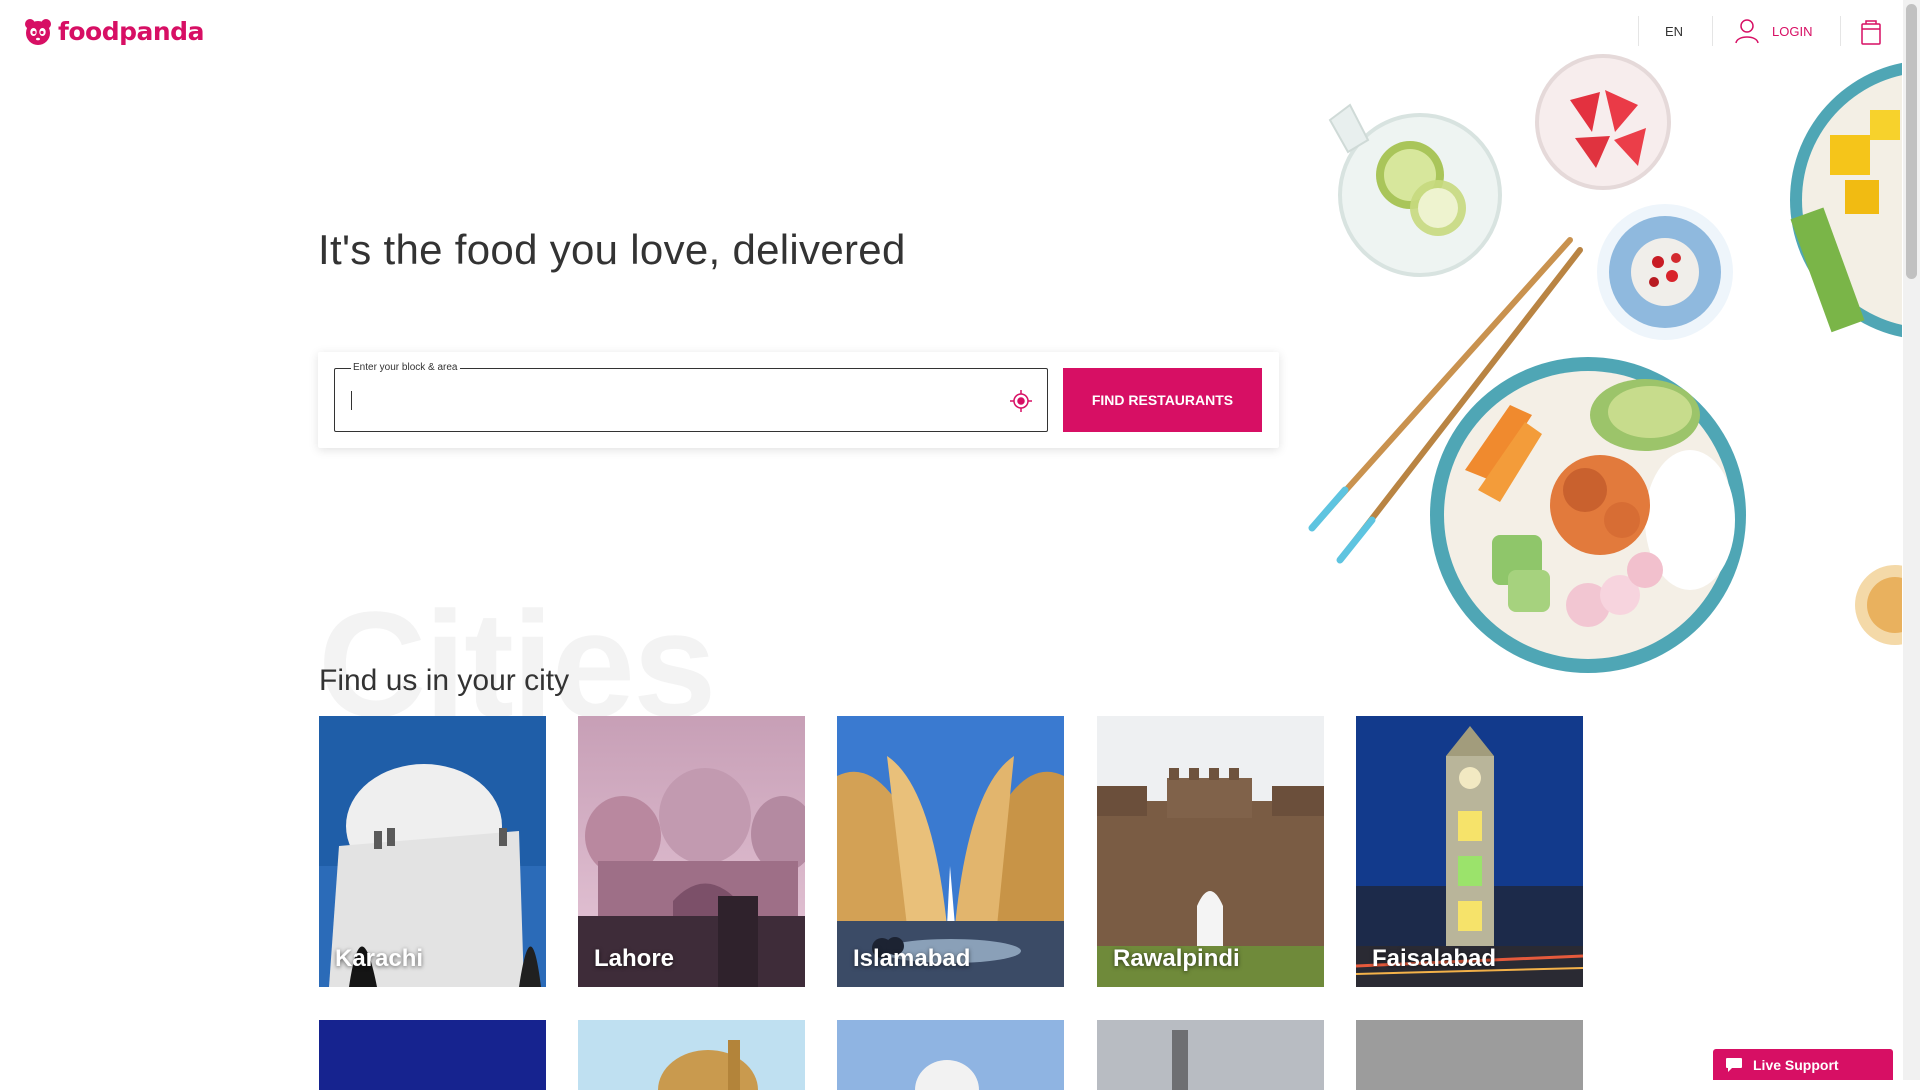 The image size is (1920, 1090). What do you see at coordinates (1434, 958) in the screenshot?
I see `city-name: Faisalabad` at bounding box center [1434, 958].